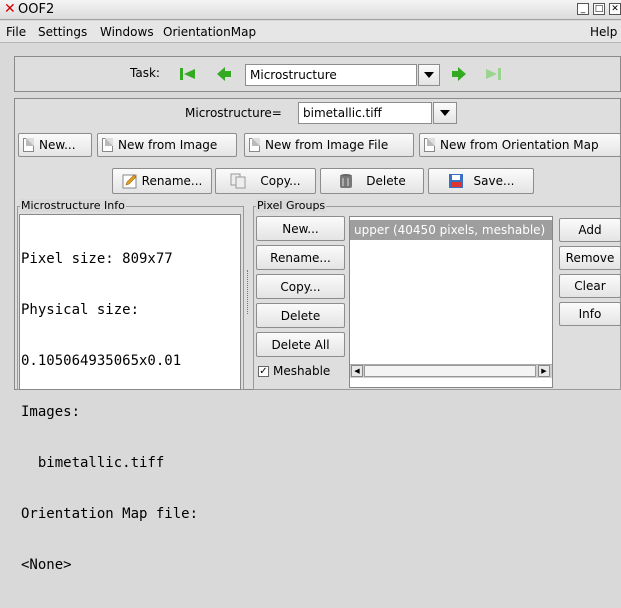 The width and height of the screenshot is (621, 608). What do you see at coordinates (129, 181) in the screenshot?
I see `pencil-icon` at bounding box center [129, 181].